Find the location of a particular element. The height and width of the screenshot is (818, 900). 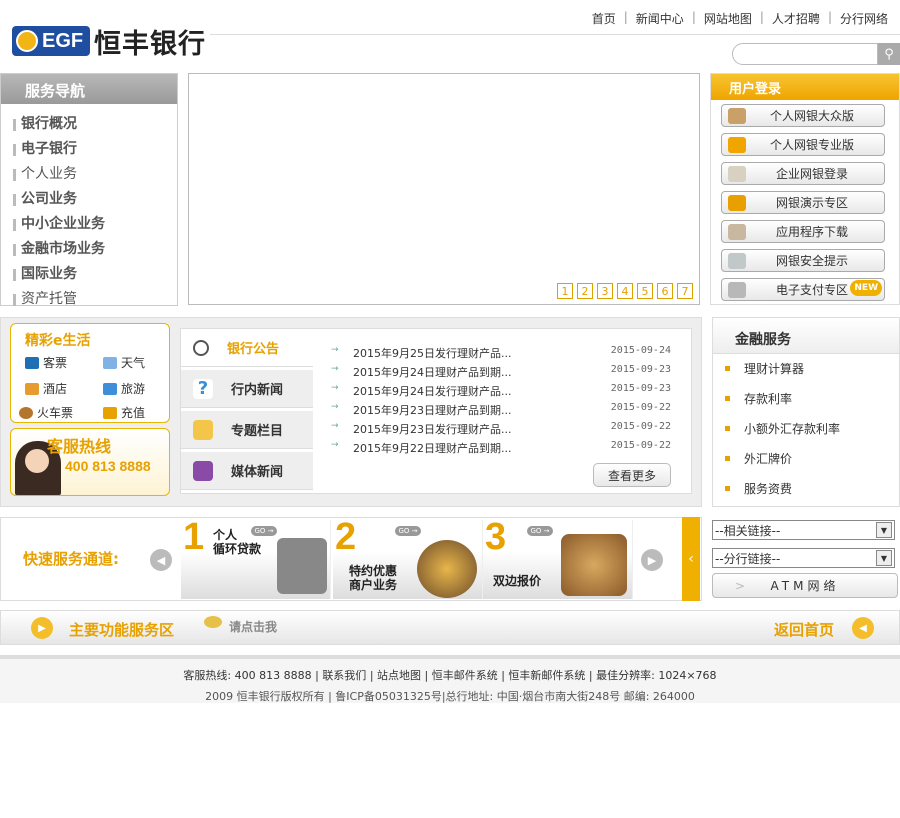

main-function-title: 主要功能服务区 is located at coordinates (121, 629).